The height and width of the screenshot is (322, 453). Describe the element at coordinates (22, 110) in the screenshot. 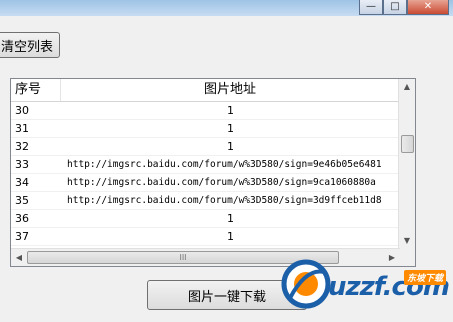

I see `row-index: 30` at that location.